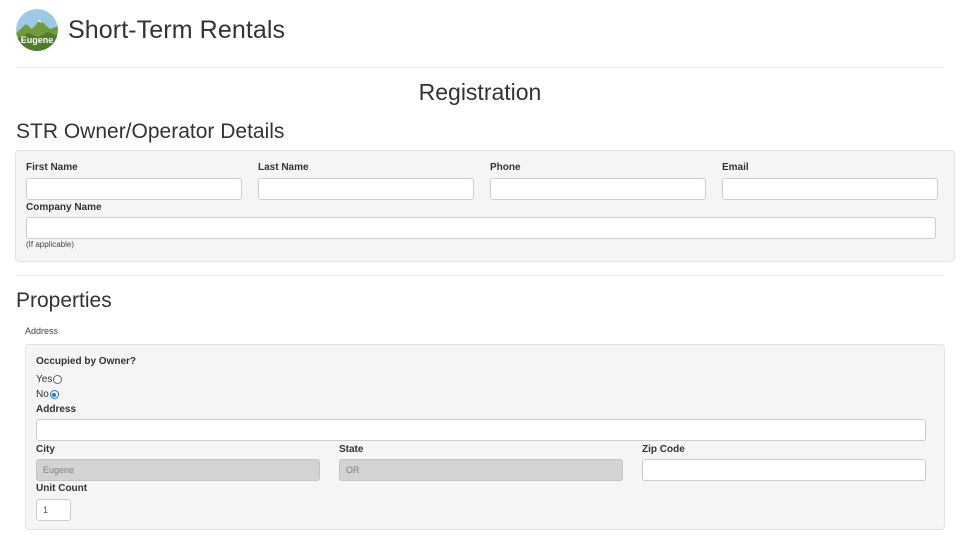 This screenshot has width=960, height=535. What do you see at coordinates (64, 300) in the screenshot?
I see `properties-section-title: Properties` at bounding box center [64, 300].